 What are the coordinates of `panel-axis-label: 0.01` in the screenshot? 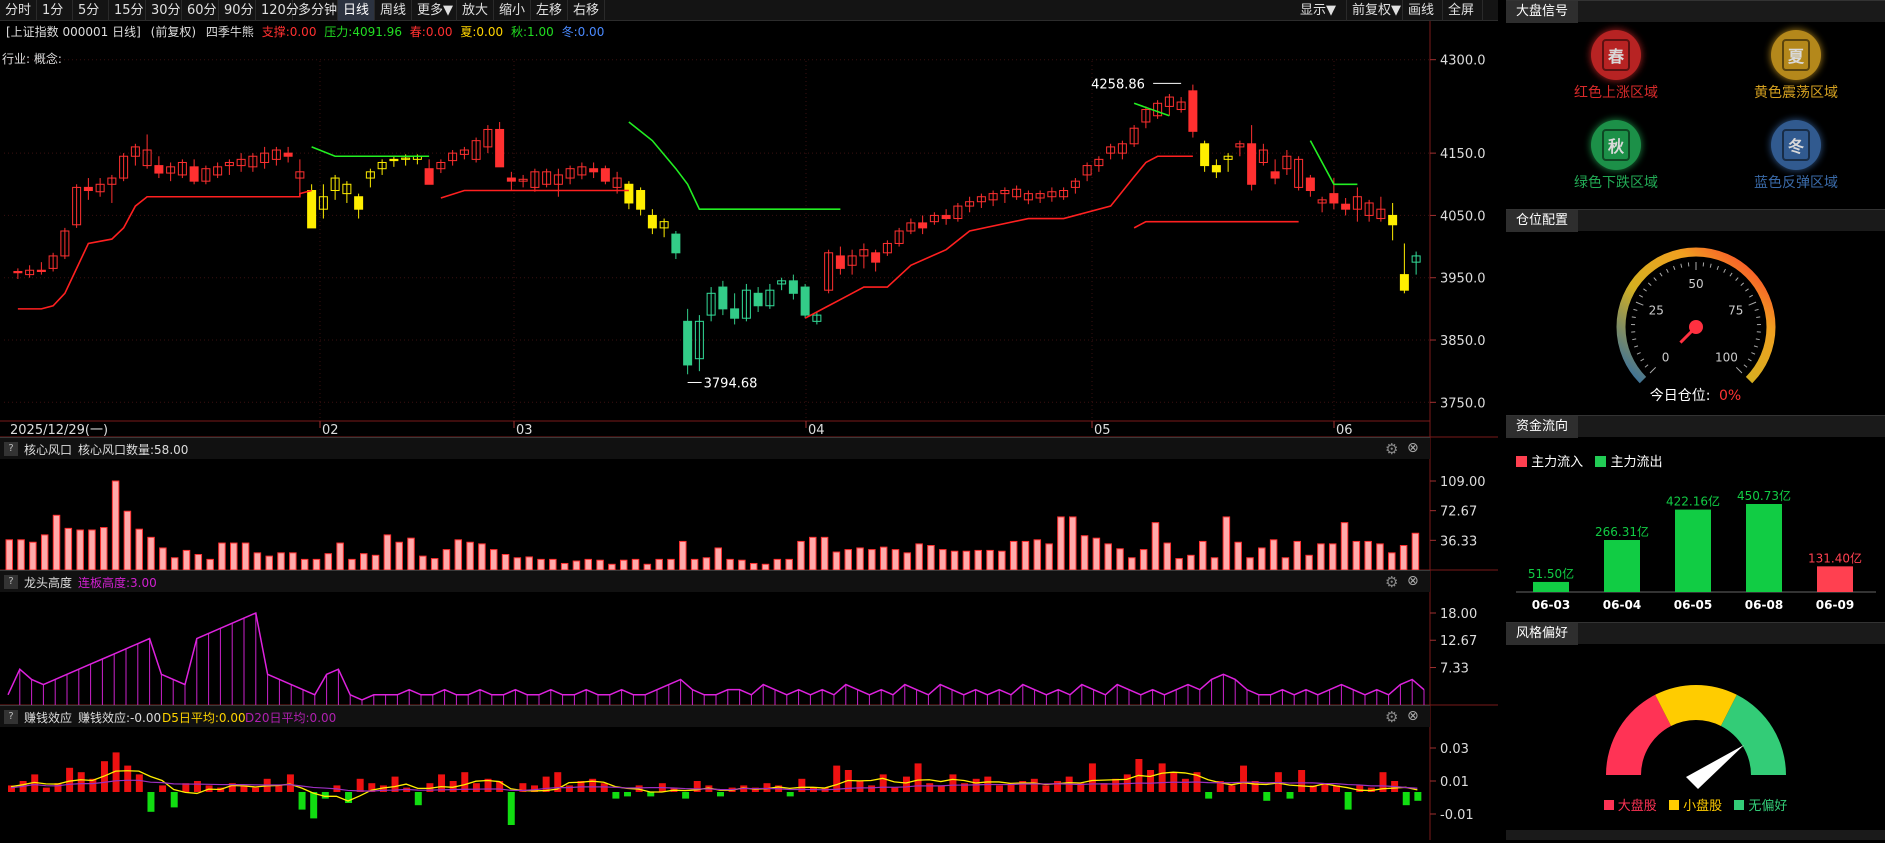 It's located at (1454, 782).